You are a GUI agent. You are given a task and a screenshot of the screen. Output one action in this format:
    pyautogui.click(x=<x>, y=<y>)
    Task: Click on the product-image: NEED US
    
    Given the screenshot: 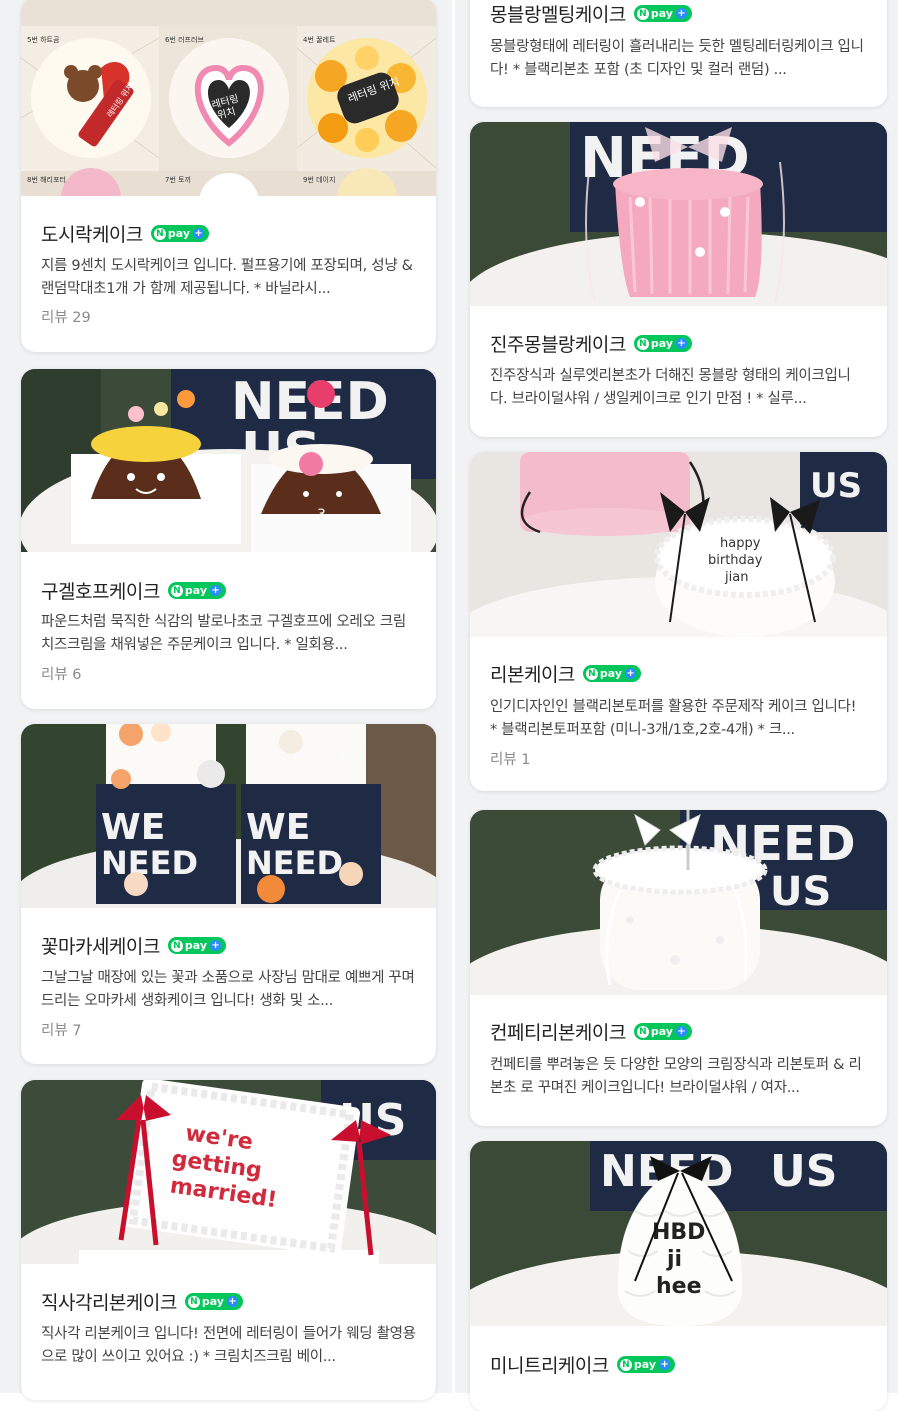 What is the action you would take?
    pyautogui.click(x=678, y=902)
    